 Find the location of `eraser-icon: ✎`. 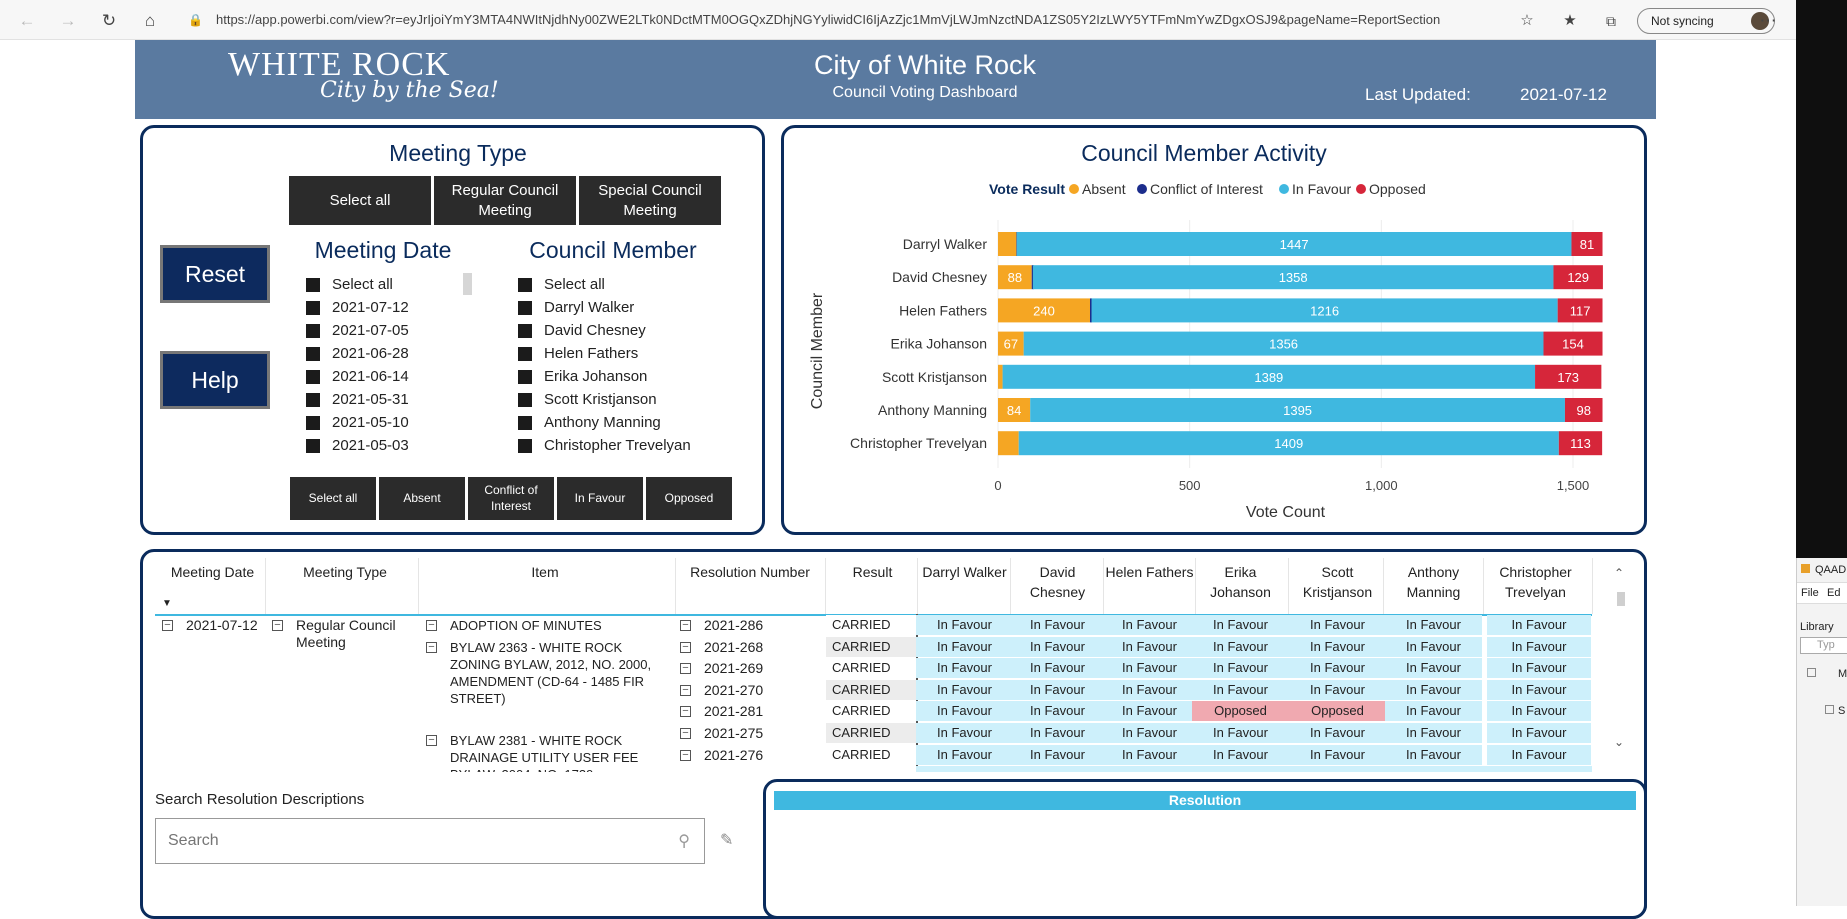

eraser-icon: ✎ is located at coordinates (726, 840).